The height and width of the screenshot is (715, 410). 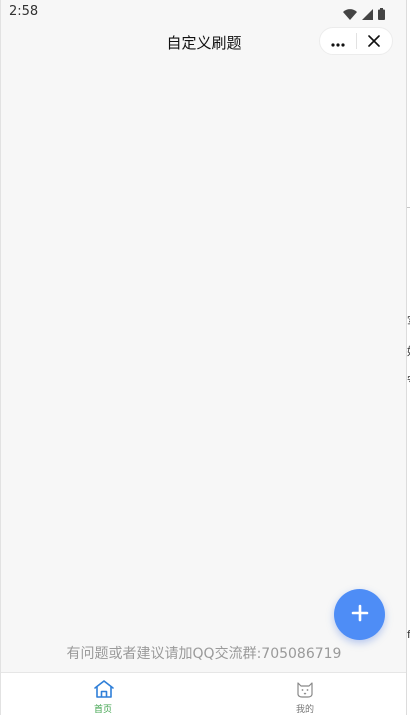 I want to click on home-icon, so click(x=103, y=689).